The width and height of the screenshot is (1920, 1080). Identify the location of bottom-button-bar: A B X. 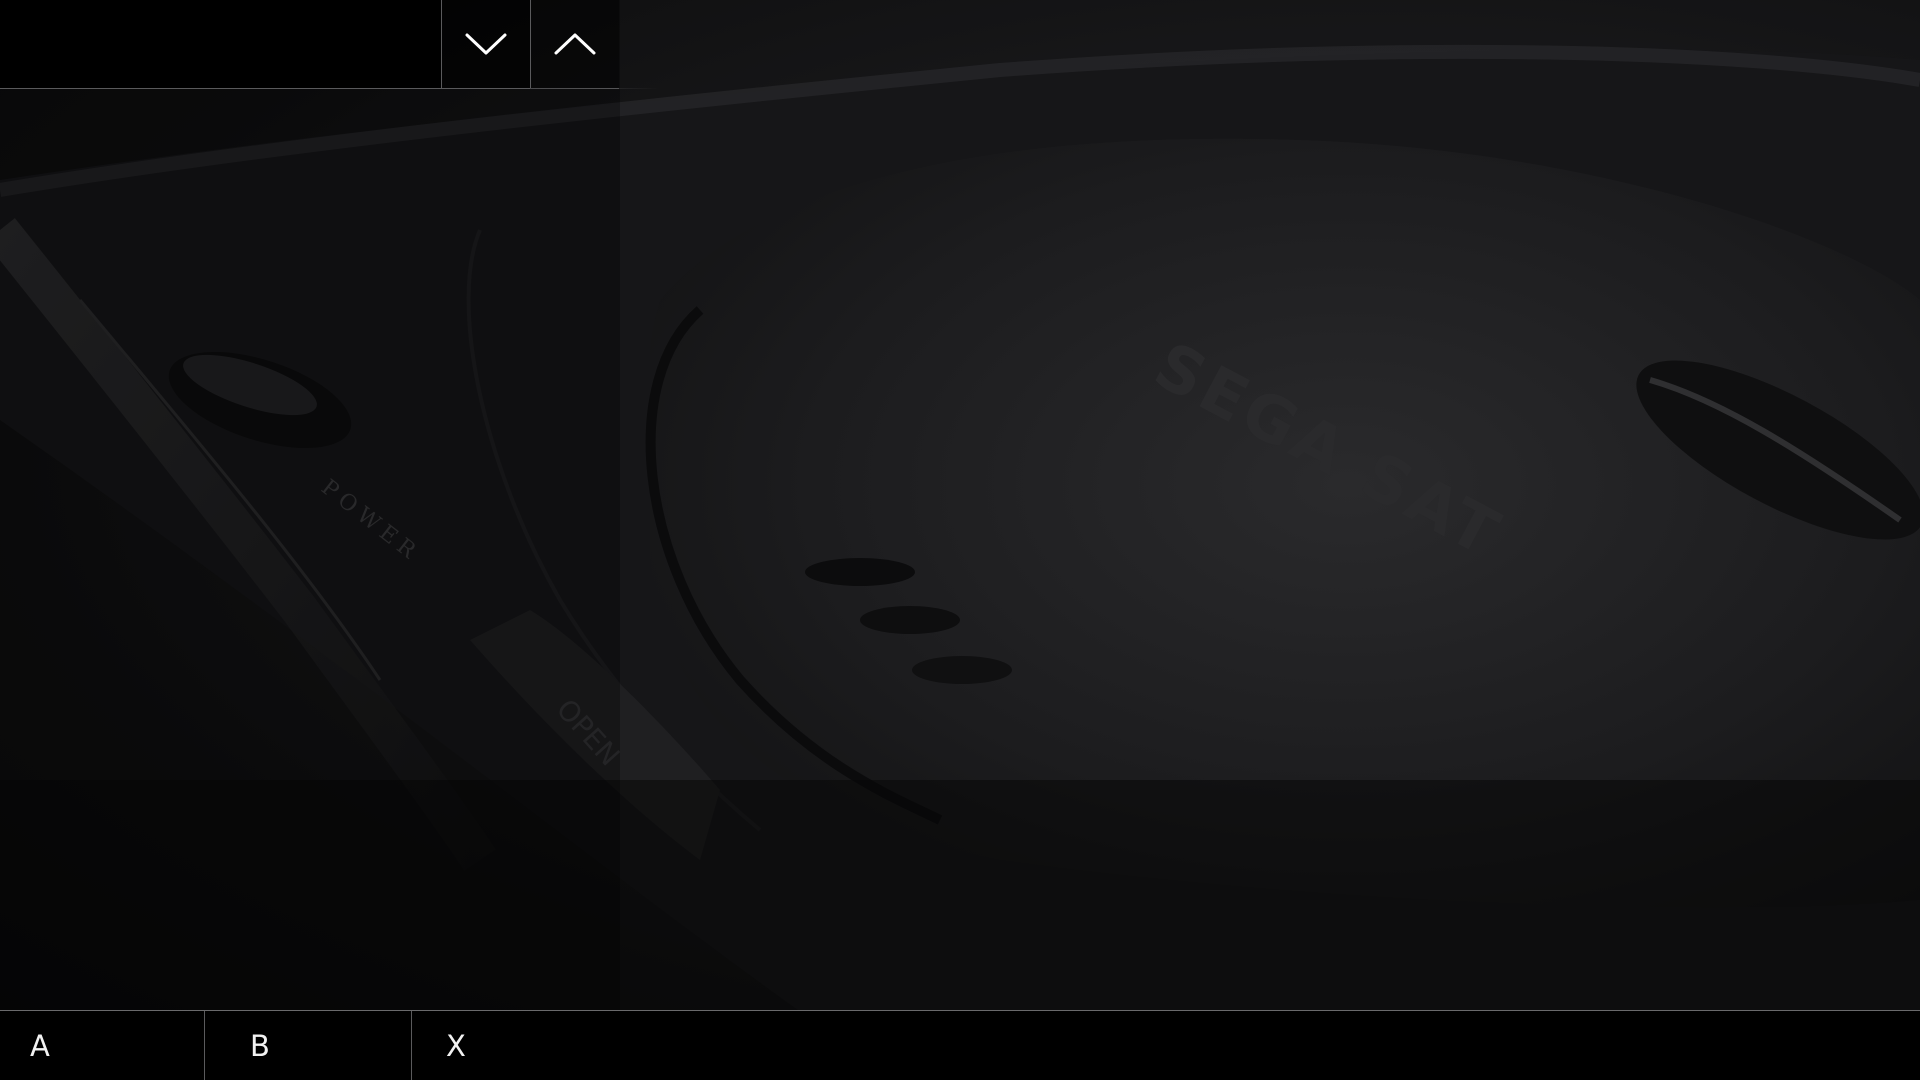
(960, 1045).